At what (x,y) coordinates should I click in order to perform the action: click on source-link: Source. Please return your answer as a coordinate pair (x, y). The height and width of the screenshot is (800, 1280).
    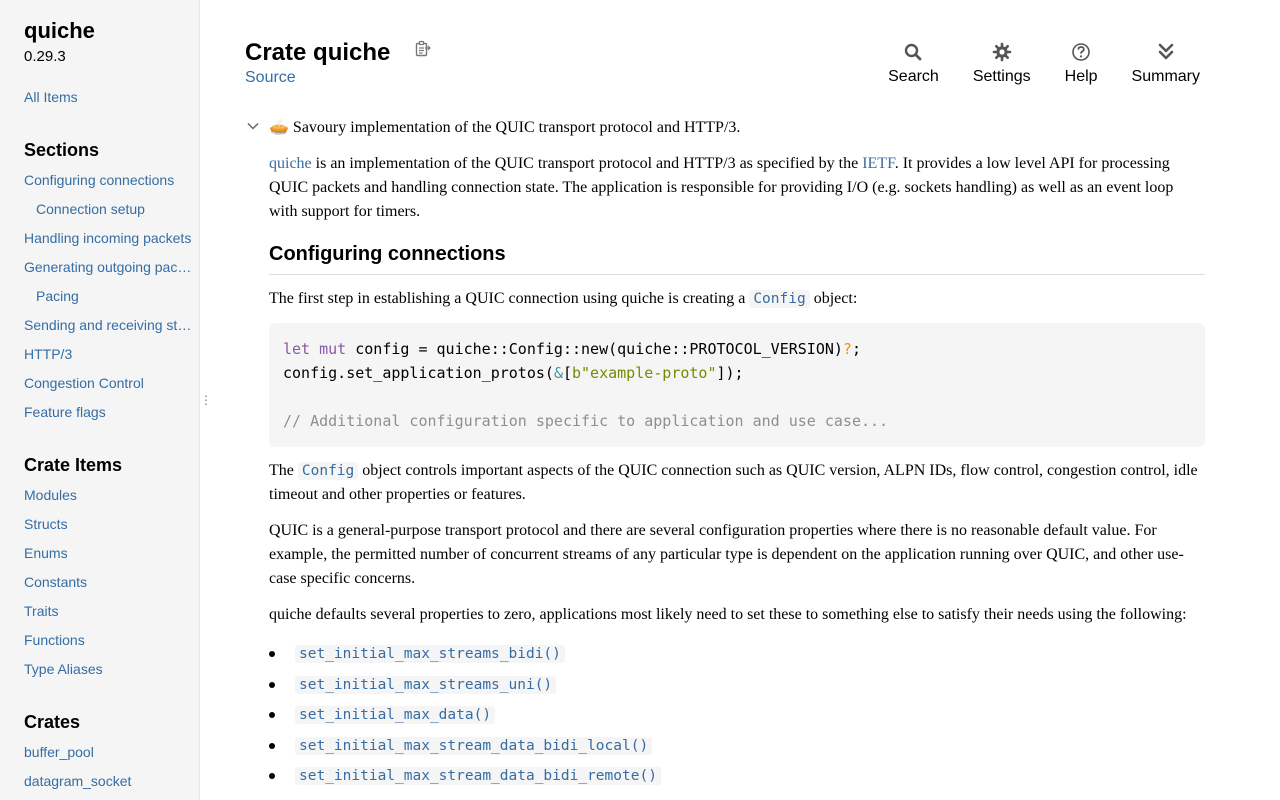
    Looking at the image, I should click on (338, 78).